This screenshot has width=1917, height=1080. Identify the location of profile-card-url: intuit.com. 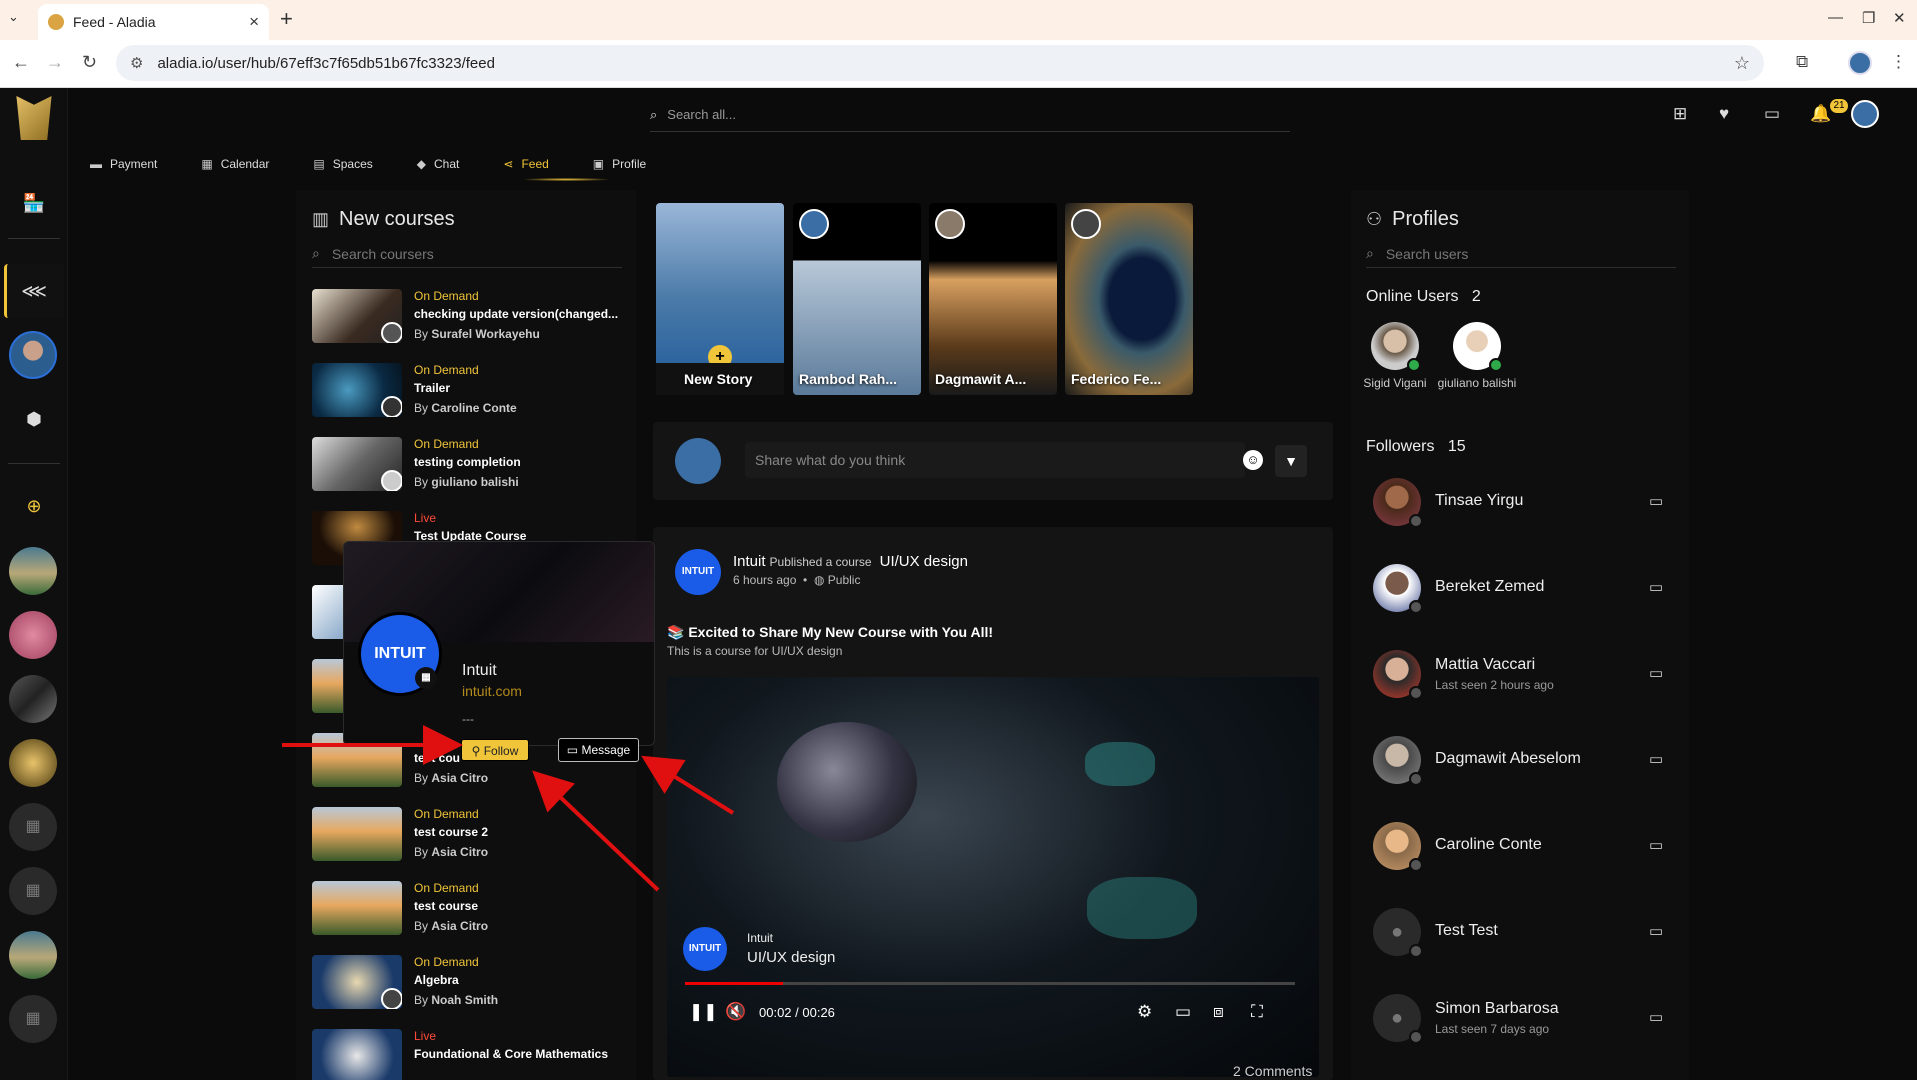
(492, 691).